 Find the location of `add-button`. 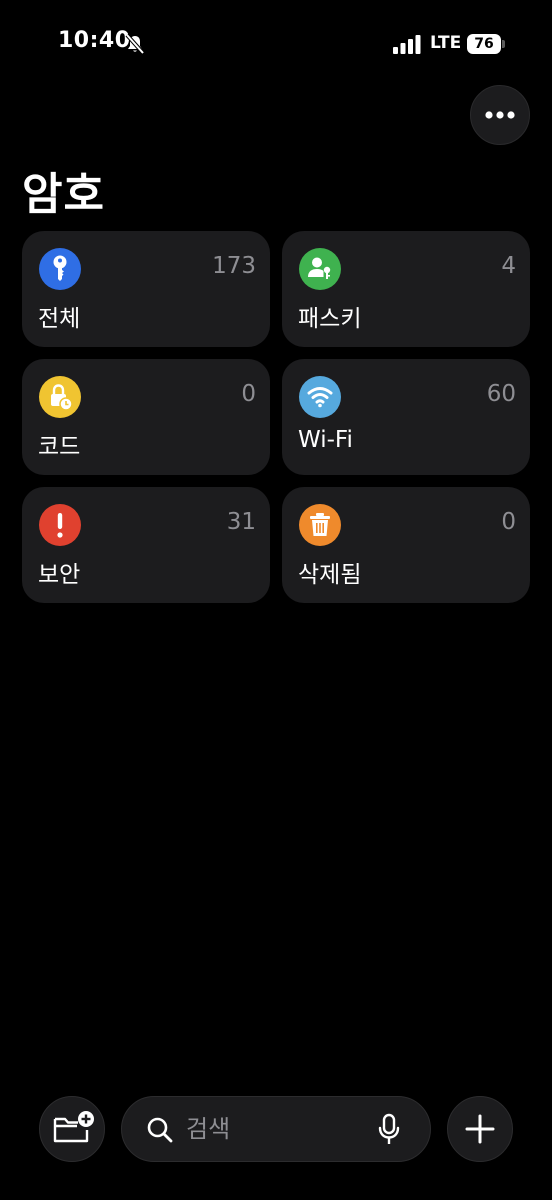

add-button is located at coordinates (480, 1129).